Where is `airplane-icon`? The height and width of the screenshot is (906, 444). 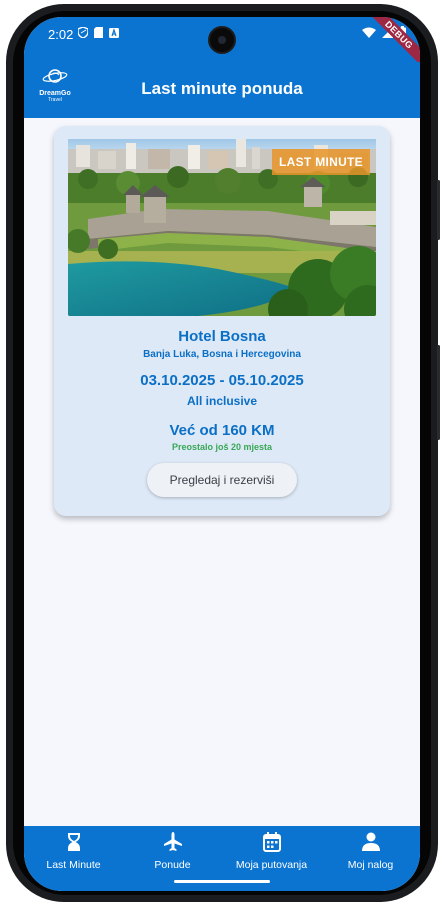 airplane-icon is located at coordinates (172, 841).